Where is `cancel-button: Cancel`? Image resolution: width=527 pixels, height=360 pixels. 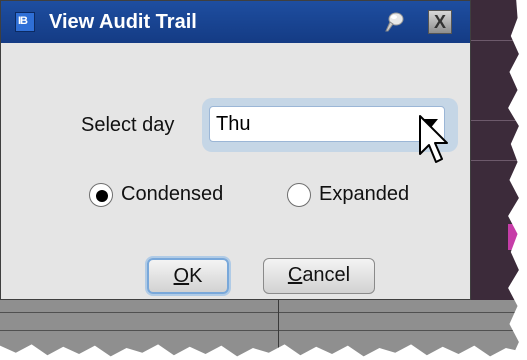
cancel-button: Cancel is located at coordinates (319, 276).